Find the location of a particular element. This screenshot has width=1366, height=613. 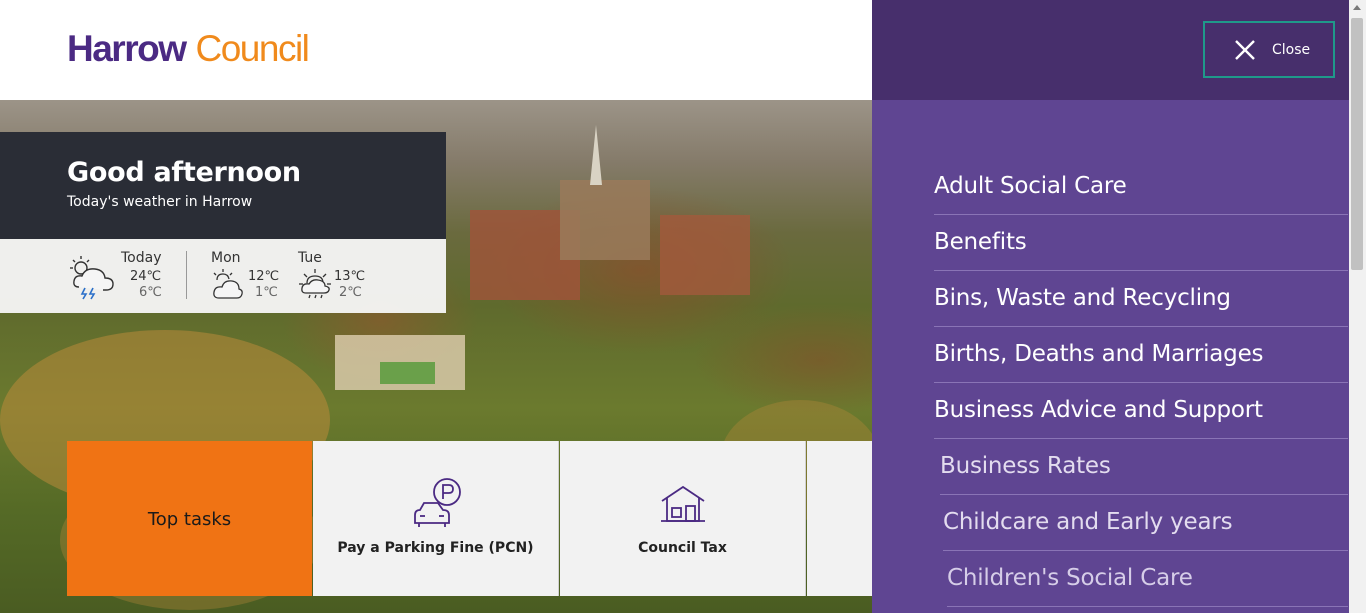

menu-item-label: Business Advice and Support is located at coordinates (1098, 410).